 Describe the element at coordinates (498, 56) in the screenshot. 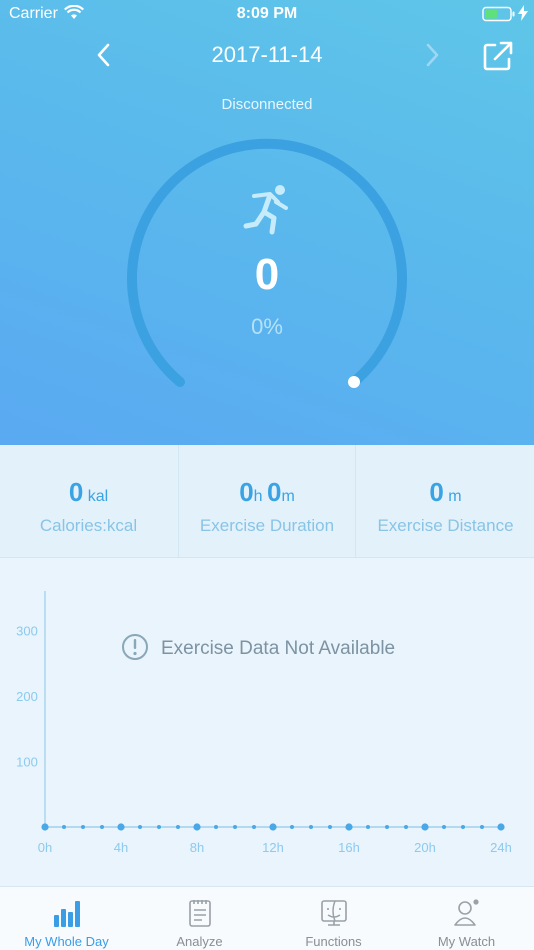

I see `share-icon` at that location.